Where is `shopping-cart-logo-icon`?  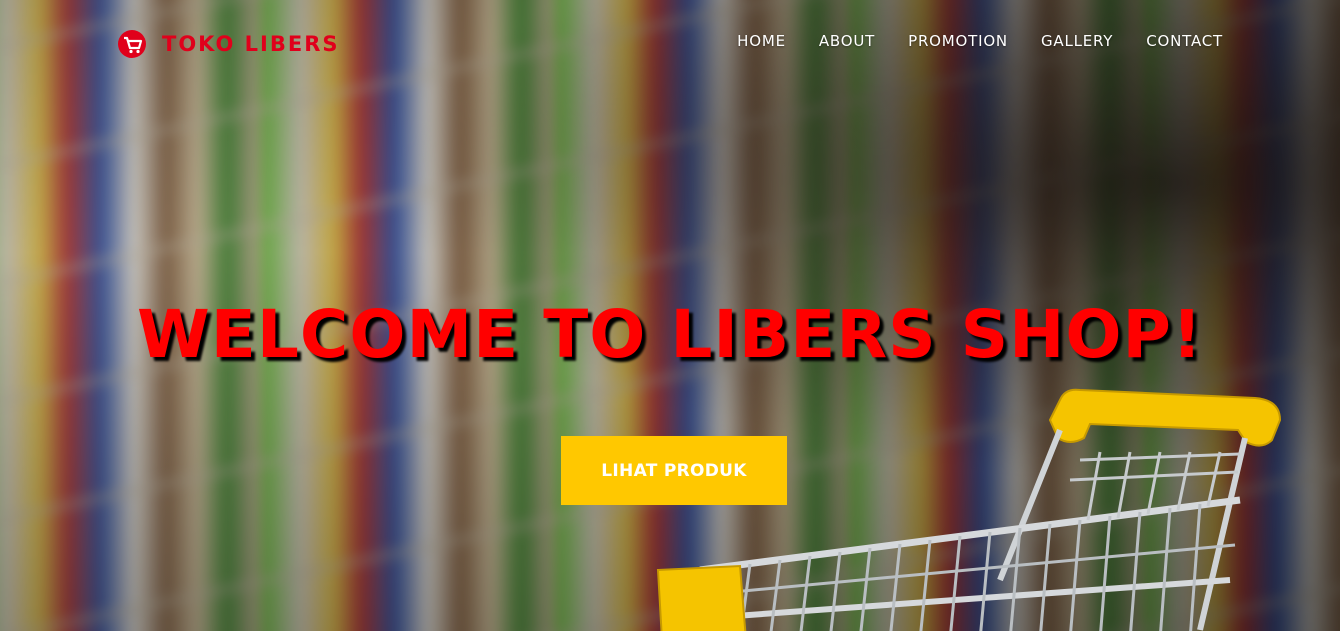
shopping-cart-logo-icon is located at coordinates (132, 44).